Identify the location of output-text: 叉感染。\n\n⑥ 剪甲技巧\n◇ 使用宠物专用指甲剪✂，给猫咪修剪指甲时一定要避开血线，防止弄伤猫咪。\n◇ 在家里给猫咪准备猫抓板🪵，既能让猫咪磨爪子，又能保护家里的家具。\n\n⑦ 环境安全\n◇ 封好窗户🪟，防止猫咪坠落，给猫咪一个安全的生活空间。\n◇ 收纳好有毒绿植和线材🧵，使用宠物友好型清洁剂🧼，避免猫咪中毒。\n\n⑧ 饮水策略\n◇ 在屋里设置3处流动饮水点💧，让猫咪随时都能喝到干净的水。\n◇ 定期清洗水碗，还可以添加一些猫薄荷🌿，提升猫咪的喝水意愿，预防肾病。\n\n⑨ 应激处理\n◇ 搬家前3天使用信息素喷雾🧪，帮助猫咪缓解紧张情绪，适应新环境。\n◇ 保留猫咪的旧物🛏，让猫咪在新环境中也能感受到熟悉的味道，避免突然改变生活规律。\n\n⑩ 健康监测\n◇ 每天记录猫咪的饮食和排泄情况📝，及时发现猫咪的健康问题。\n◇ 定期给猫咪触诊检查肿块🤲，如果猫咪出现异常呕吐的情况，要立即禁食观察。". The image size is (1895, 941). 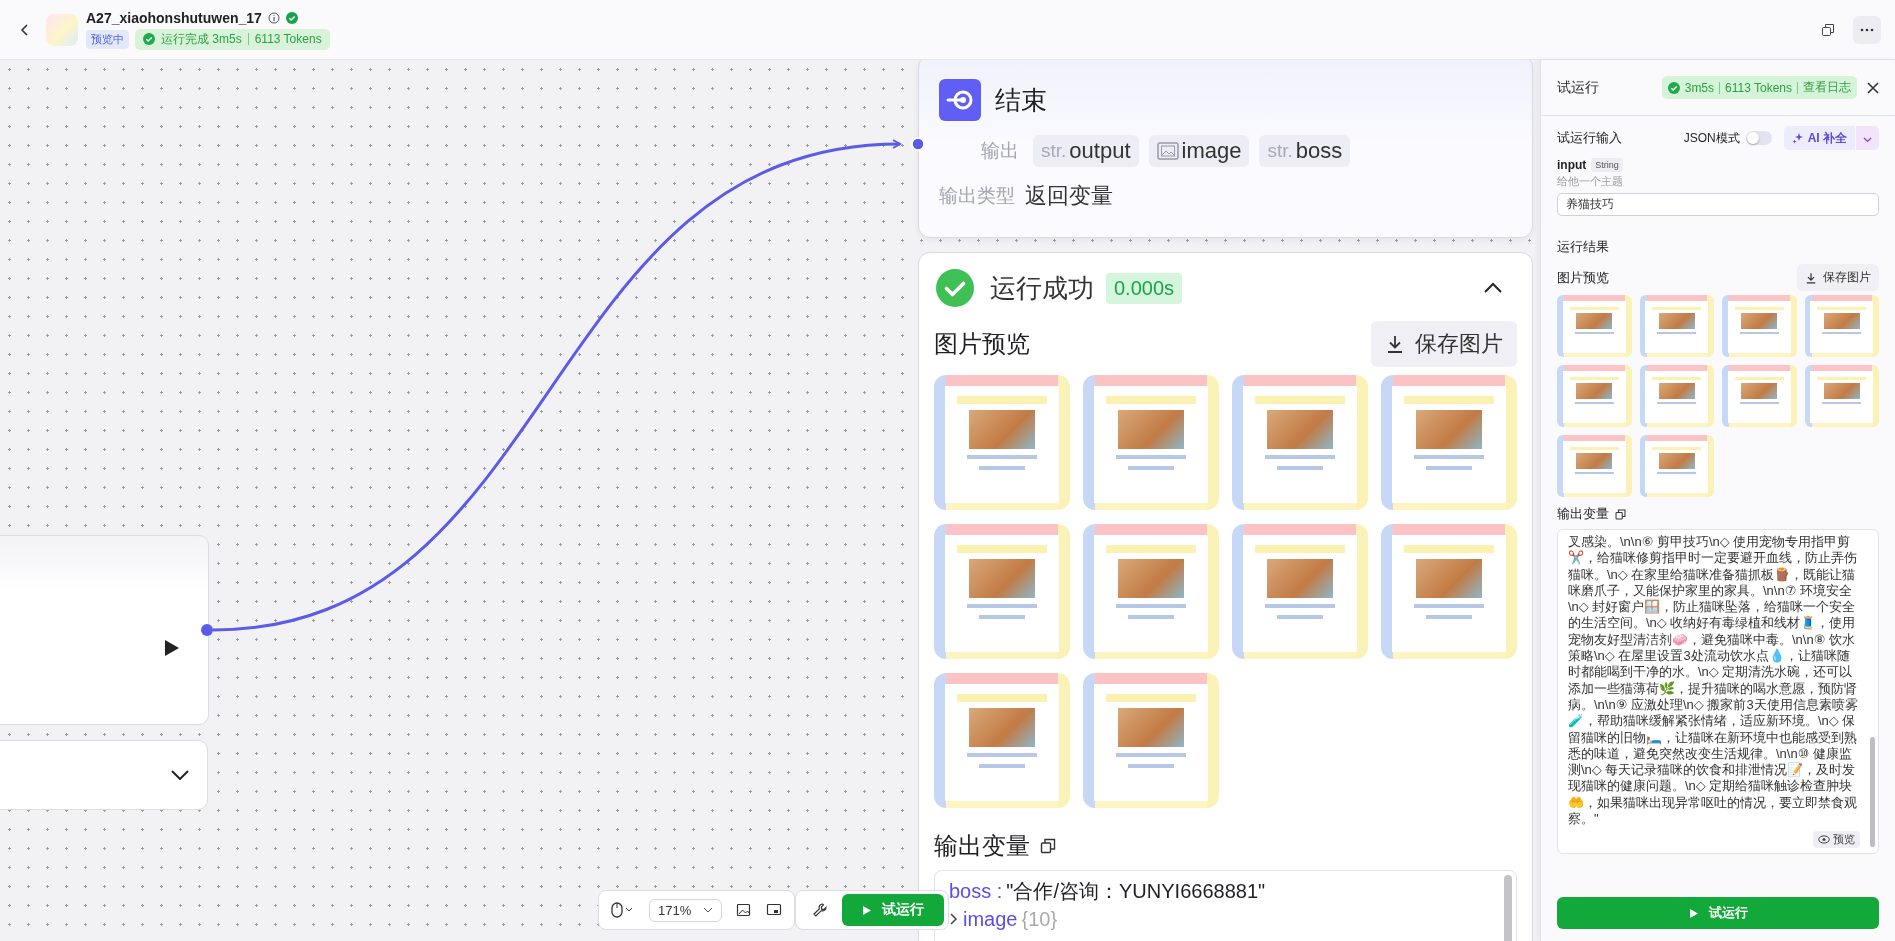
(1713, 681).